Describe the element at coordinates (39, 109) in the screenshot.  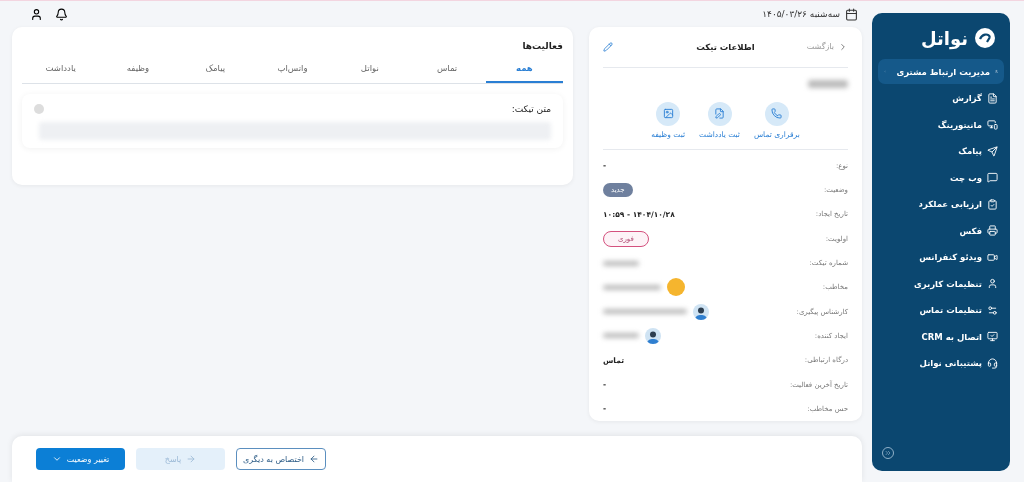
I see `info-icon` at that location.